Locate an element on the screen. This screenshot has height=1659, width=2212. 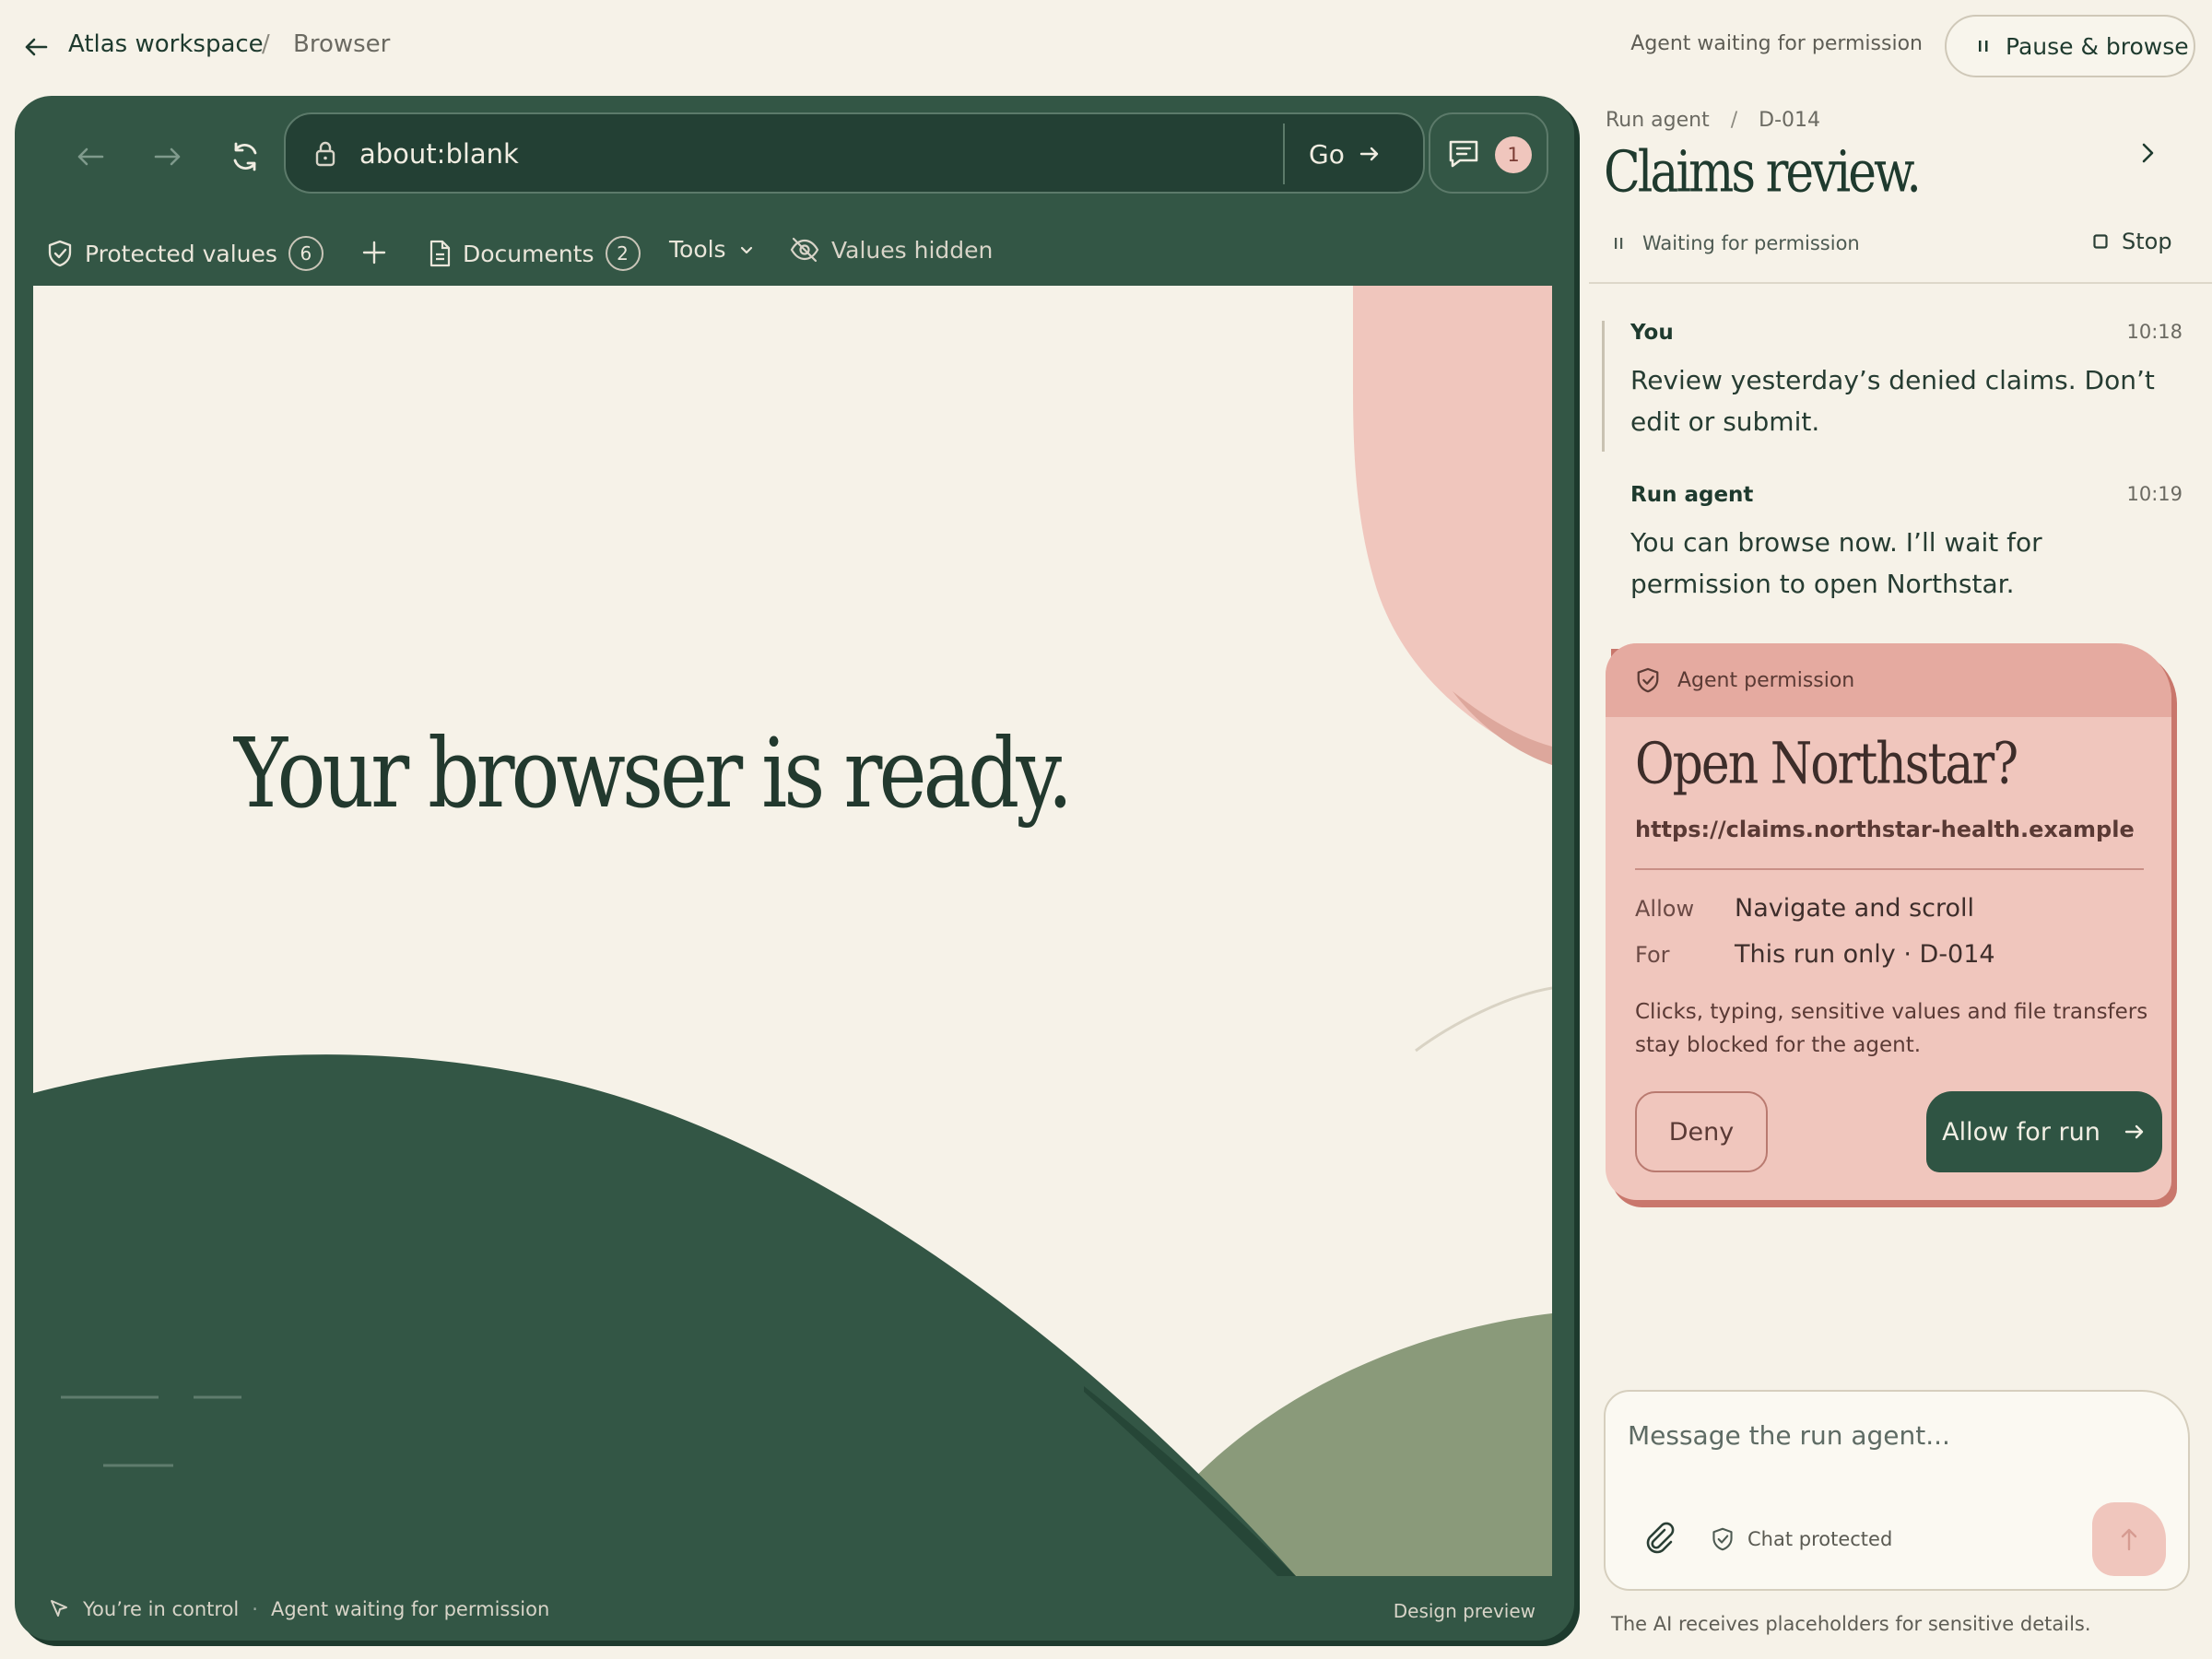
add-button is located at coordinates (374, 252).